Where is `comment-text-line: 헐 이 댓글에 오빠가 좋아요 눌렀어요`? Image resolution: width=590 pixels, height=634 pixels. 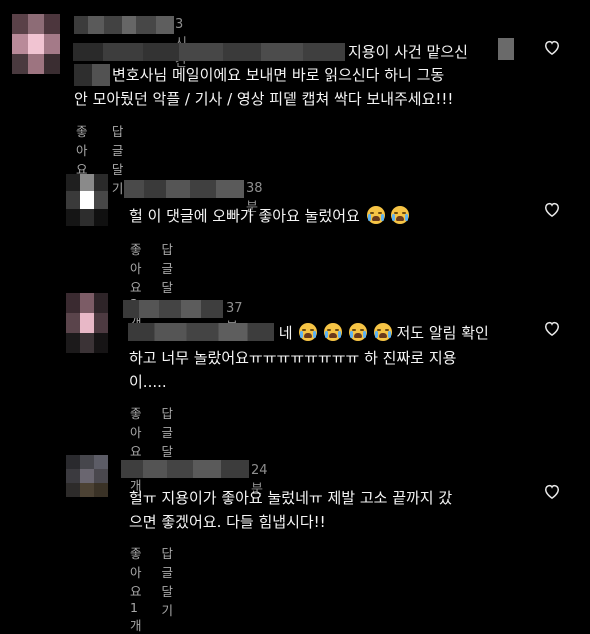
comment-text-line: 헐 이 댓글에 오빠가 좋아요 눌렀어요 is located at coordinates (269, 216).